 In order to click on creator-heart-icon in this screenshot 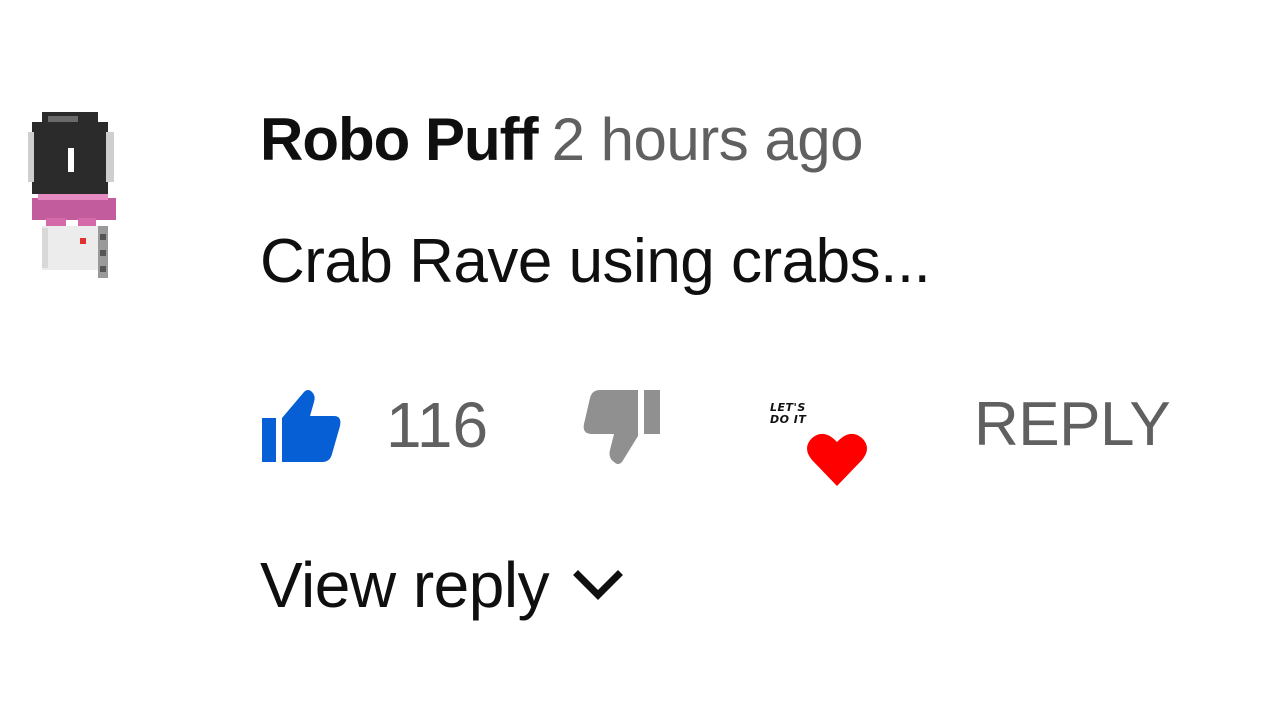, I will do `click(837, 459)`.